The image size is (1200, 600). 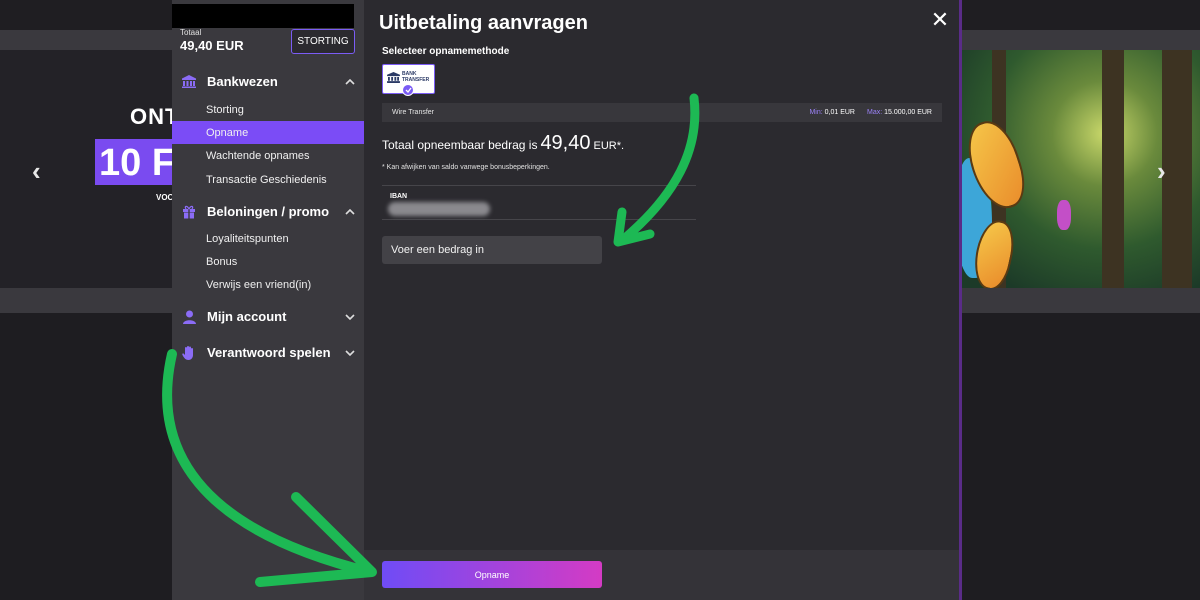 What do you see at coordinates (242, 81) in the screenshot?
I see `sidebar-section-label: Bankwezen` at bounding box center [242, 81].